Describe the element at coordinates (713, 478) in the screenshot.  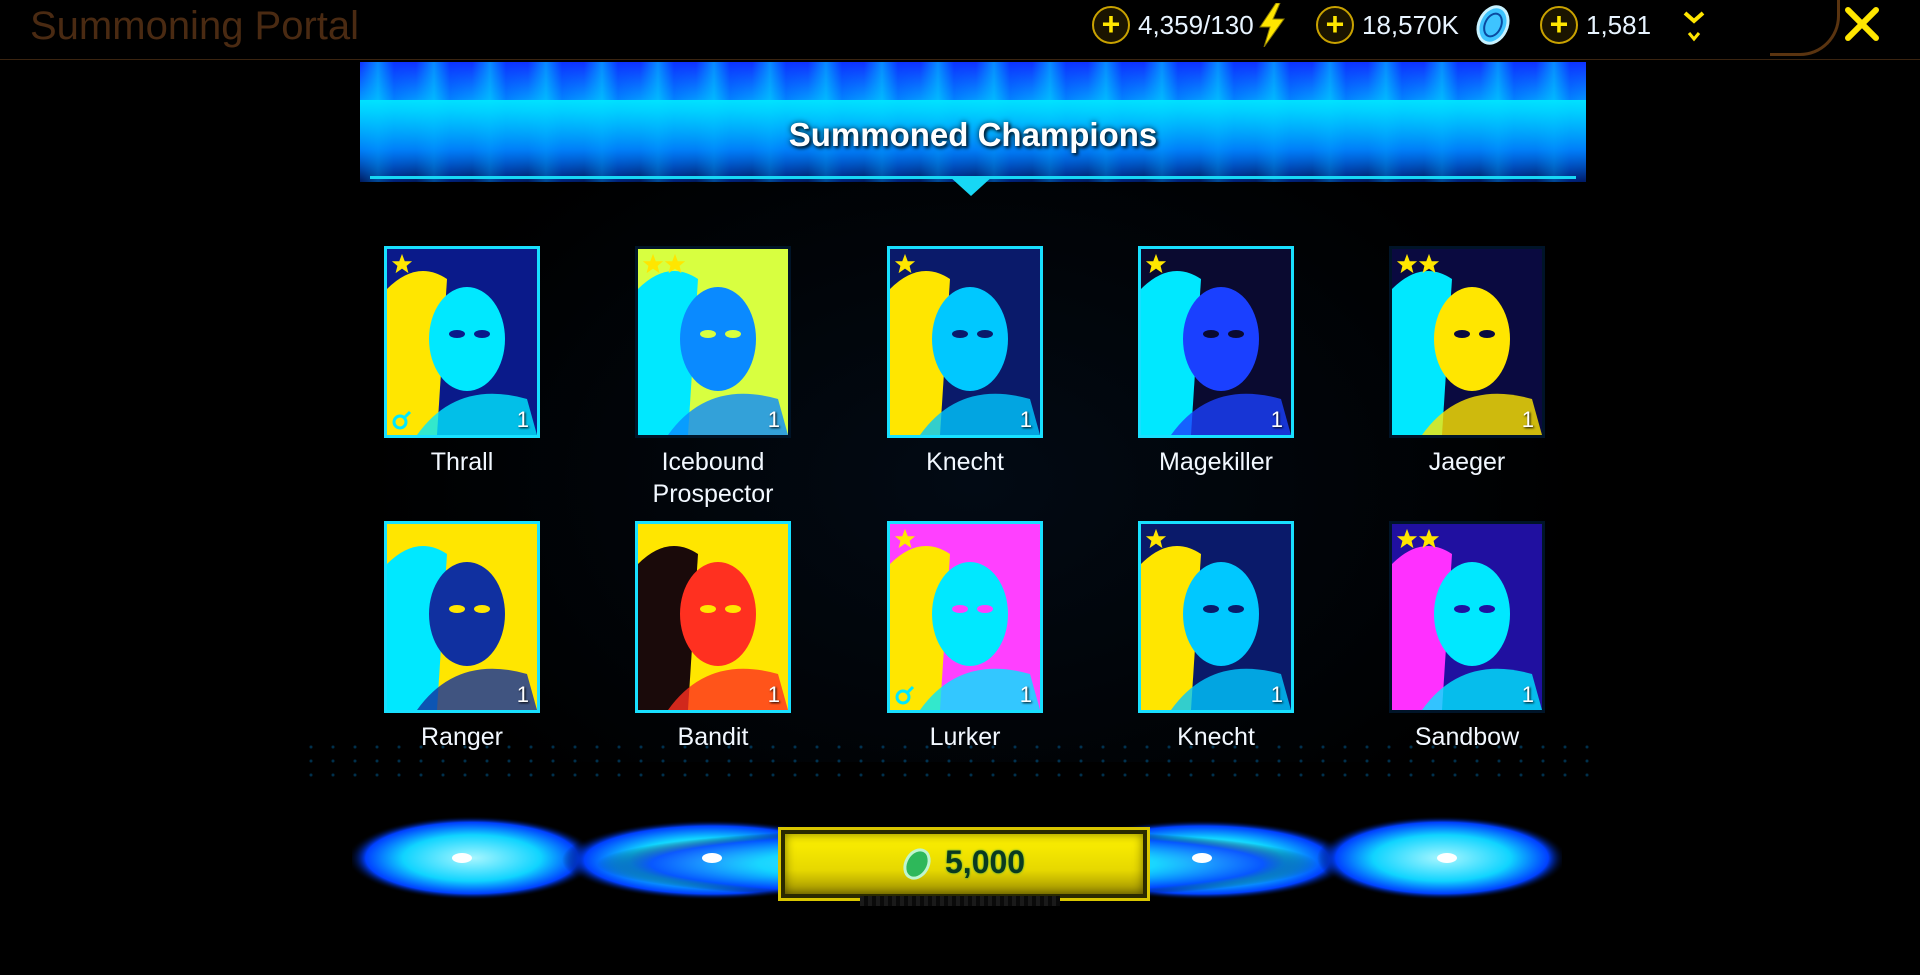
I see `champion-name: Icebound Prospector` at that location.